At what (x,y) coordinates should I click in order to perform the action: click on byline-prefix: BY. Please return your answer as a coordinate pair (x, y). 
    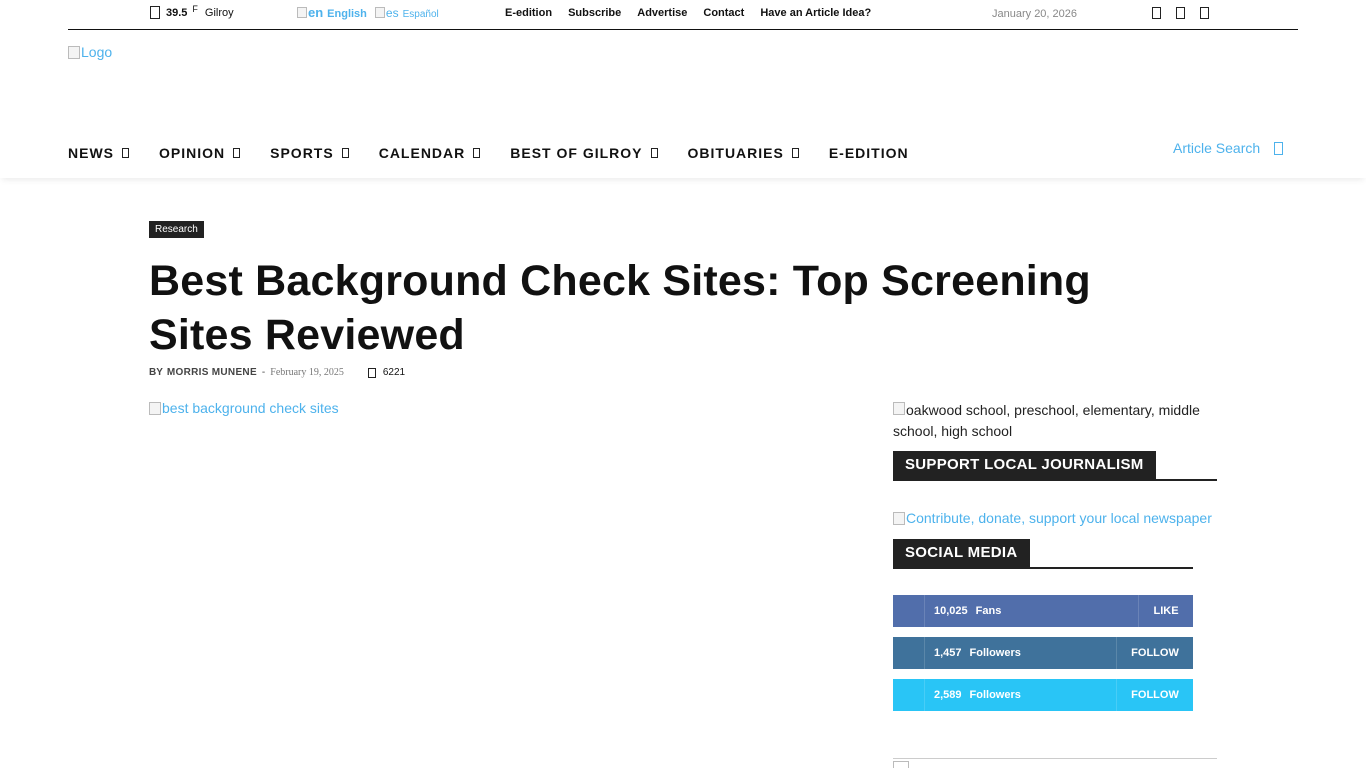
    Looking at the image, I should click on (156, 372).